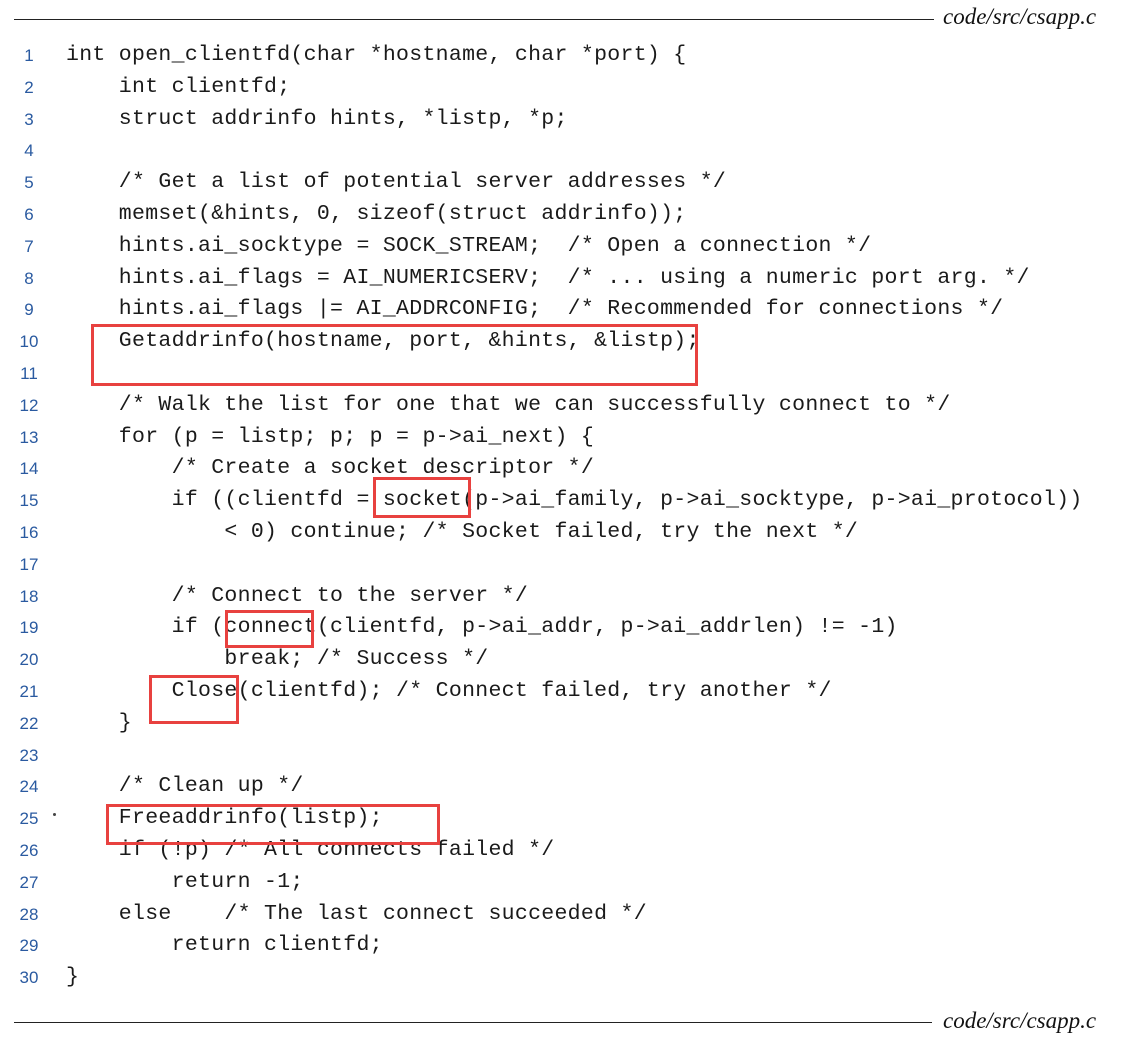 This screenshot has width=1132, height=1046. What do you see at coordinates (297, 595) in the screenshot?
I see `code-text: /* Connect to the server */` at bounding box center [297, 595].